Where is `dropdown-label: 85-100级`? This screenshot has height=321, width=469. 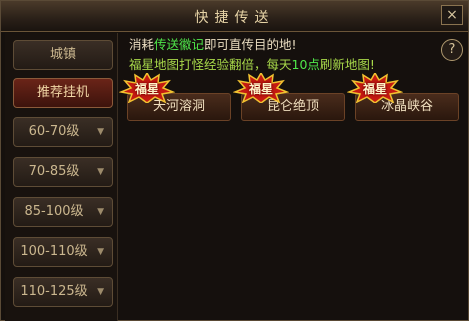
dropdown-label: 85-100级 is located at coordinates (54, 211).